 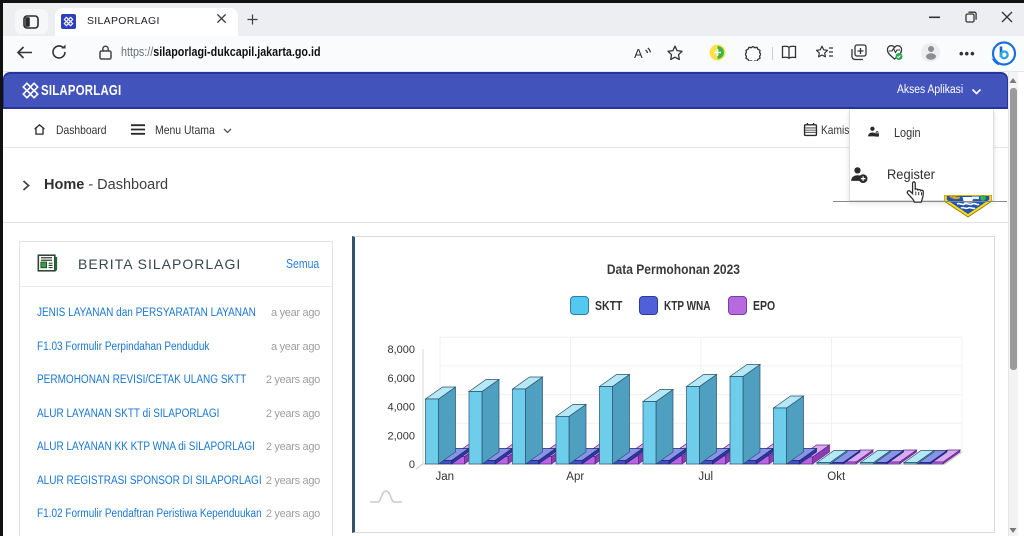 What do you see at coordinates (705, 477) in the screenshot?
I see `svg-text: Jul` at bounding box center [705, 477].